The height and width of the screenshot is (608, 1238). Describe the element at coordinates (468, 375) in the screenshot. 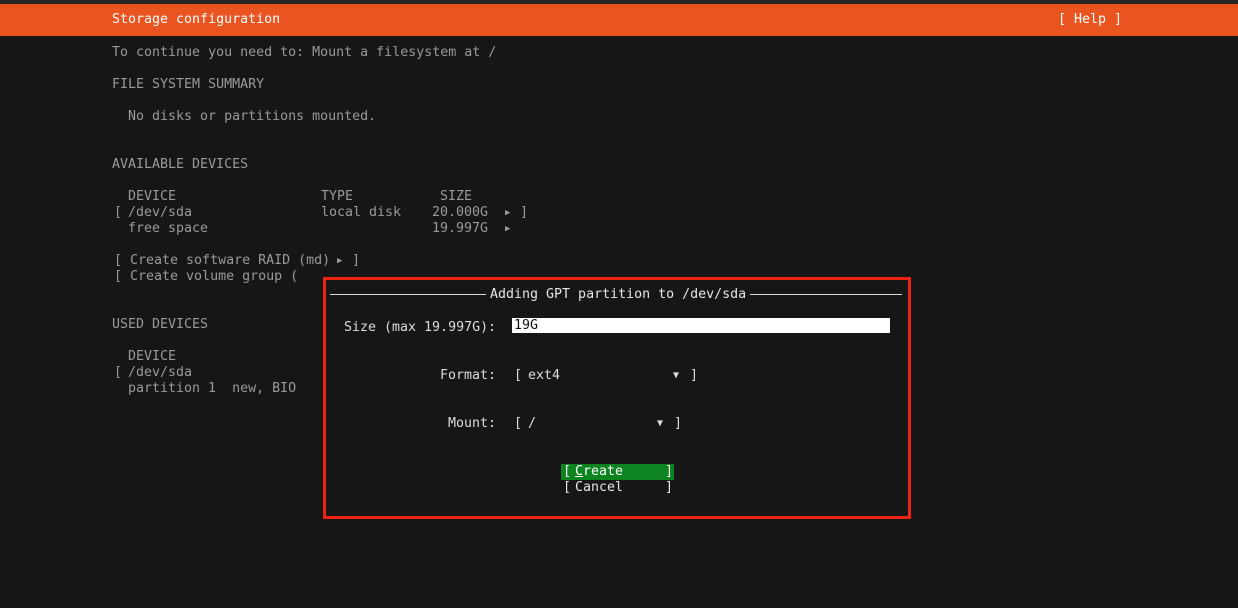

I see `format-label: Format:` at that location.